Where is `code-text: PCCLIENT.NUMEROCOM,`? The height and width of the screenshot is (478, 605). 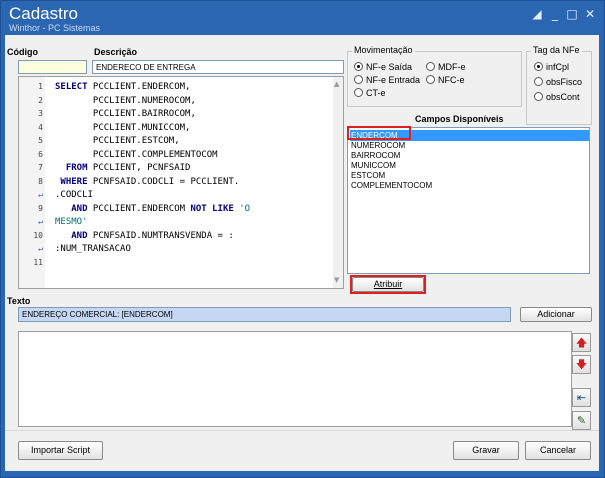 code-text: PCCLIENT.NUMEROCOM, is located at coordinates (125, 101).